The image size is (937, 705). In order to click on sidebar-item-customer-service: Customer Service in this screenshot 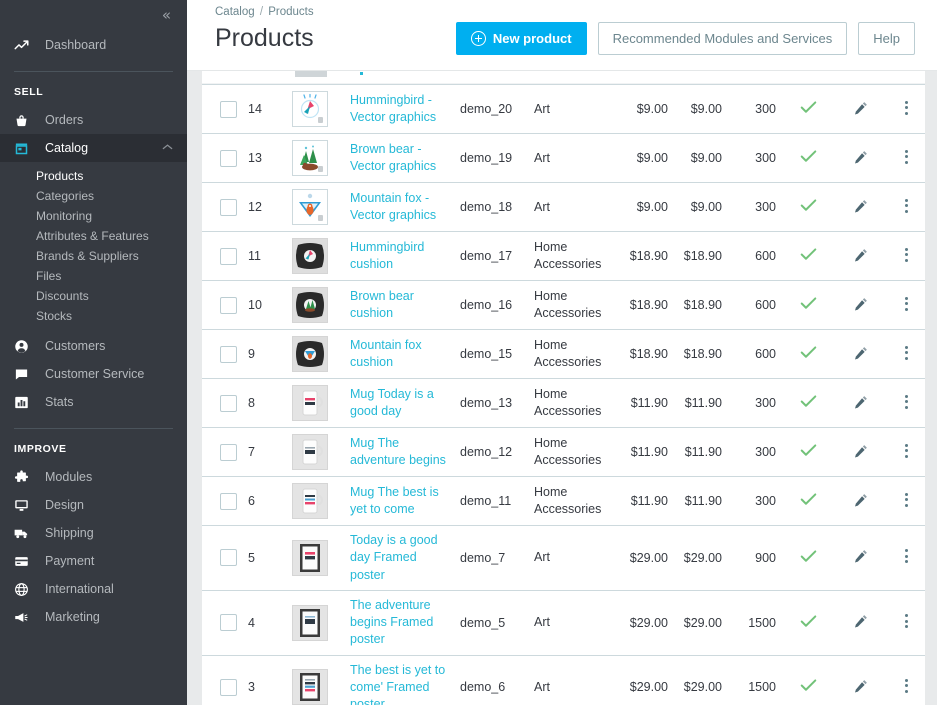, I will do `click(93, 374)`.